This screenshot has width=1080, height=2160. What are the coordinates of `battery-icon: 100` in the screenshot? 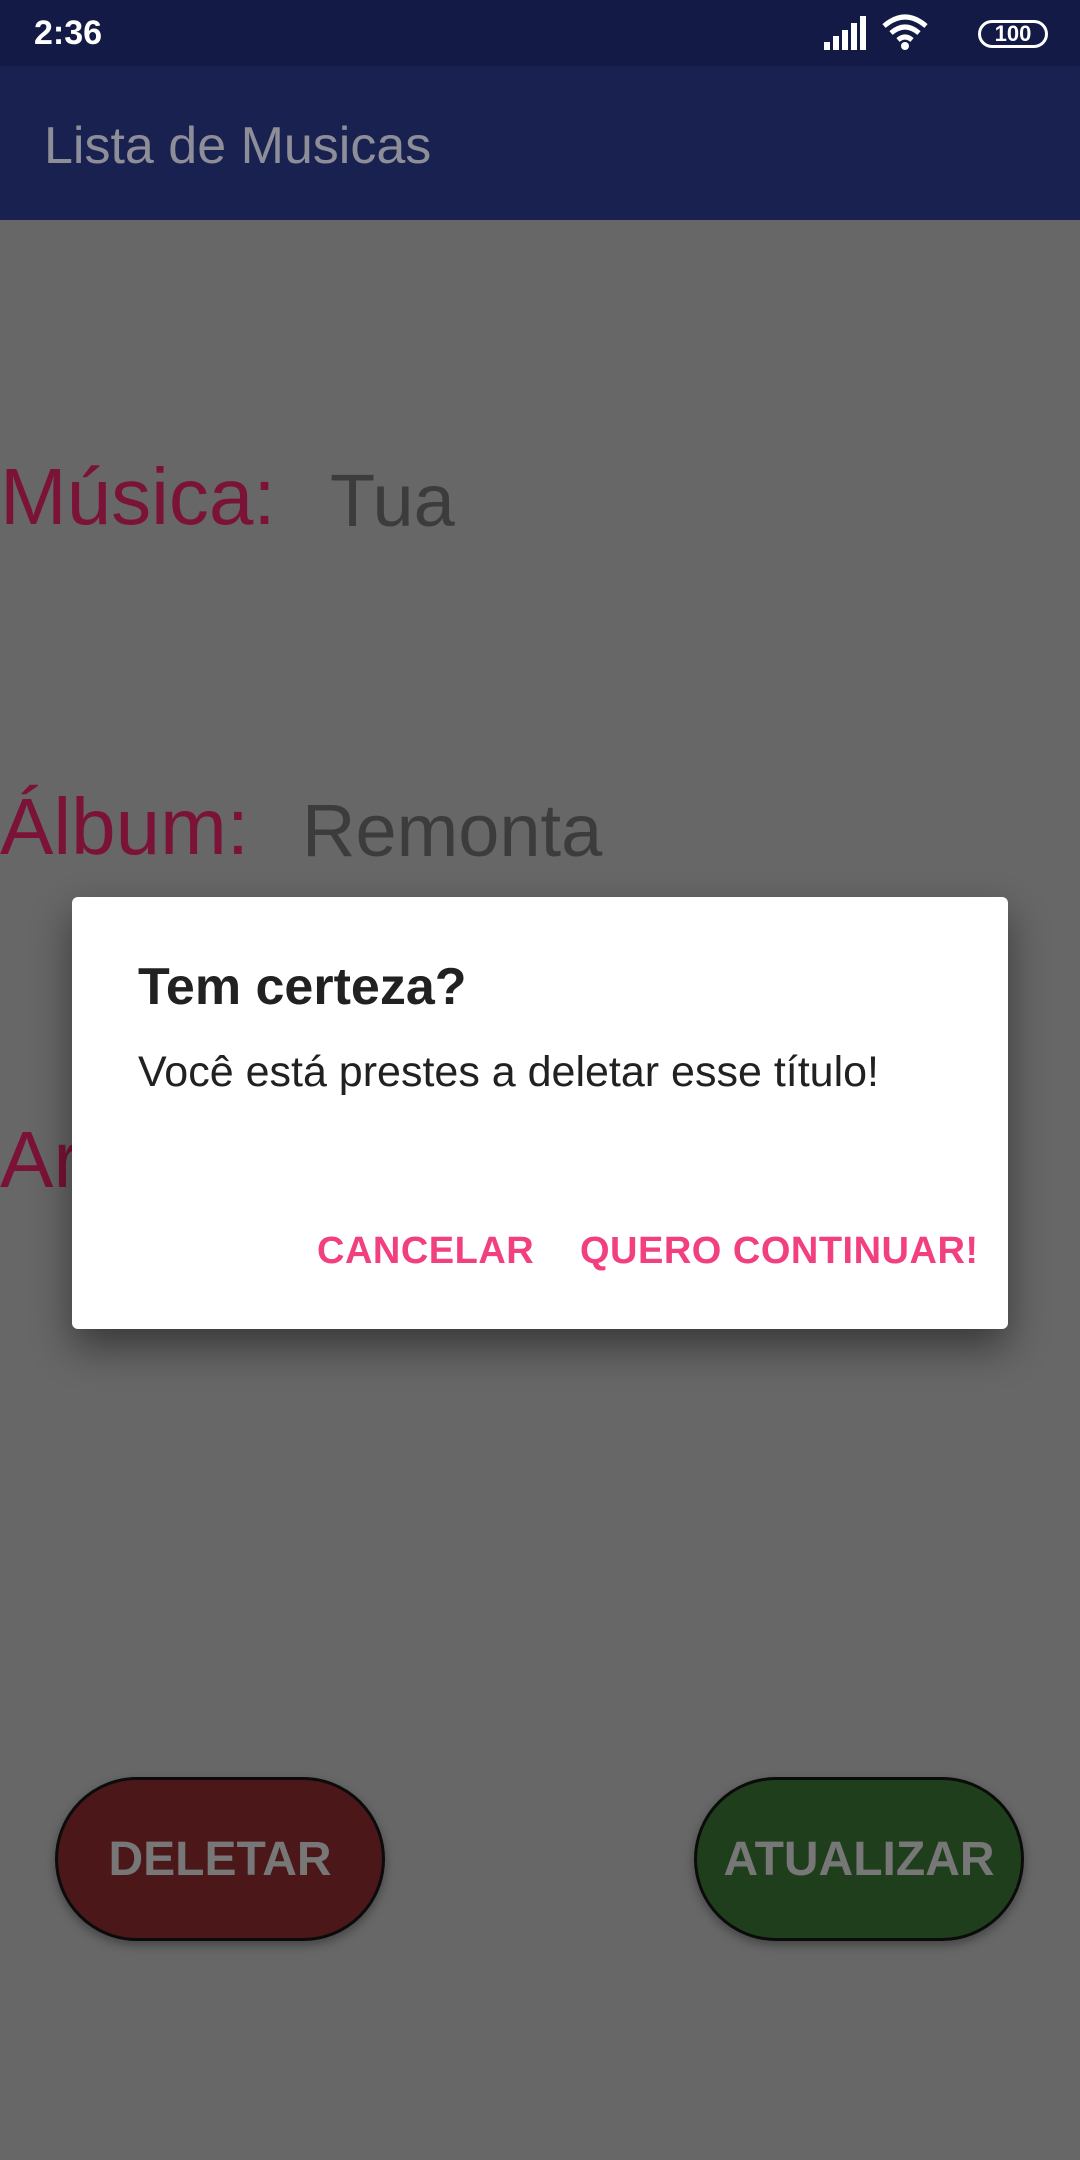 It's located at (1013, 34).